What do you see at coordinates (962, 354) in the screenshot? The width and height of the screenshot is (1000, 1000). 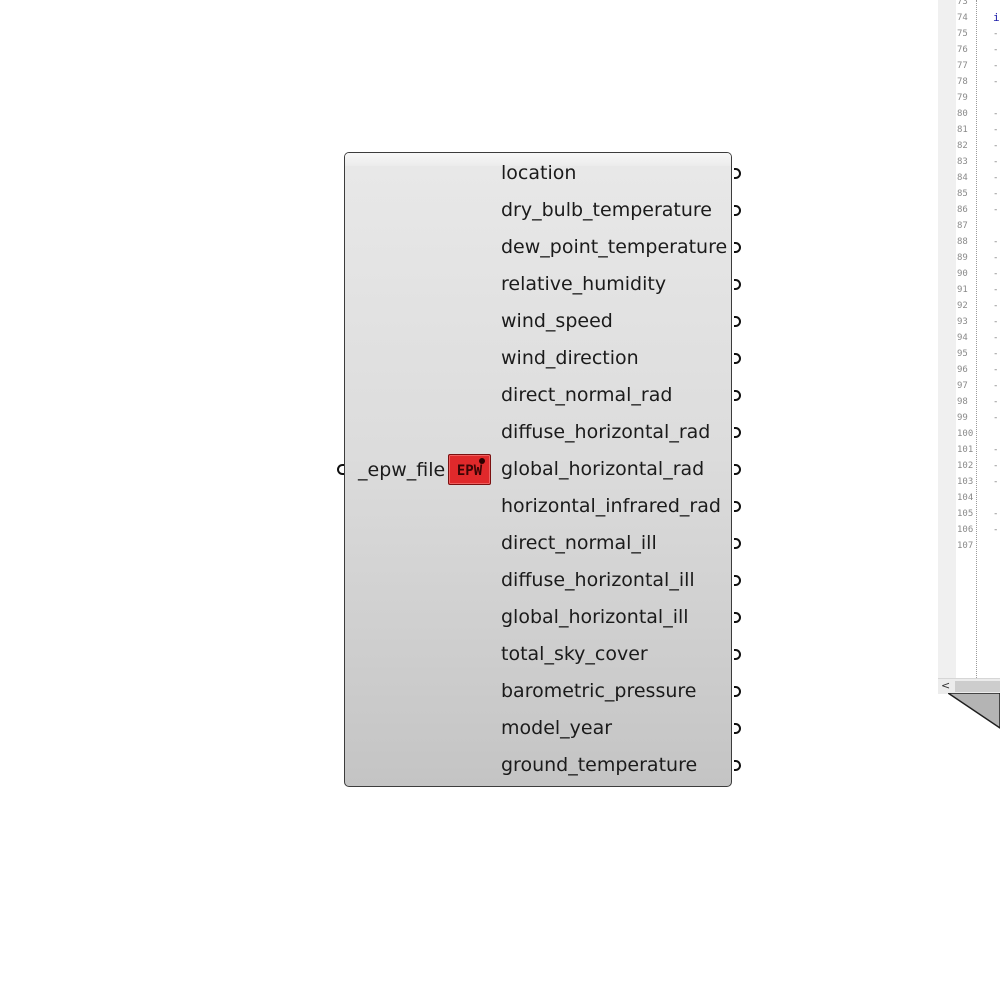 I see `line-number: 95` at bounding box center [962, 354].